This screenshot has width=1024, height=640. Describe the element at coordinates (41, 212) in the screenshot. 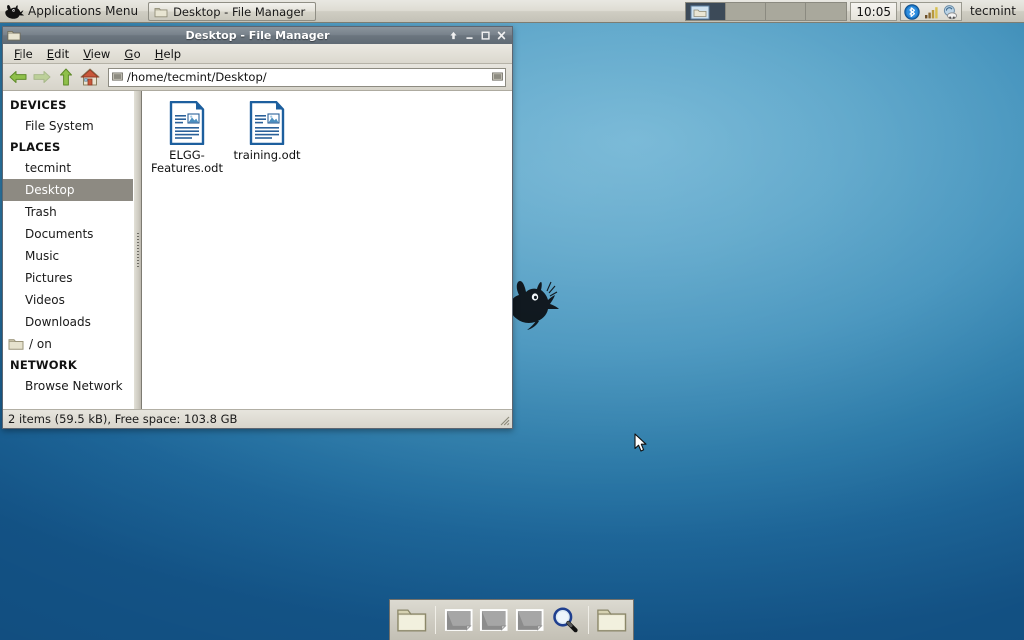

I see `sidebar-item-label: Trash` at that location.